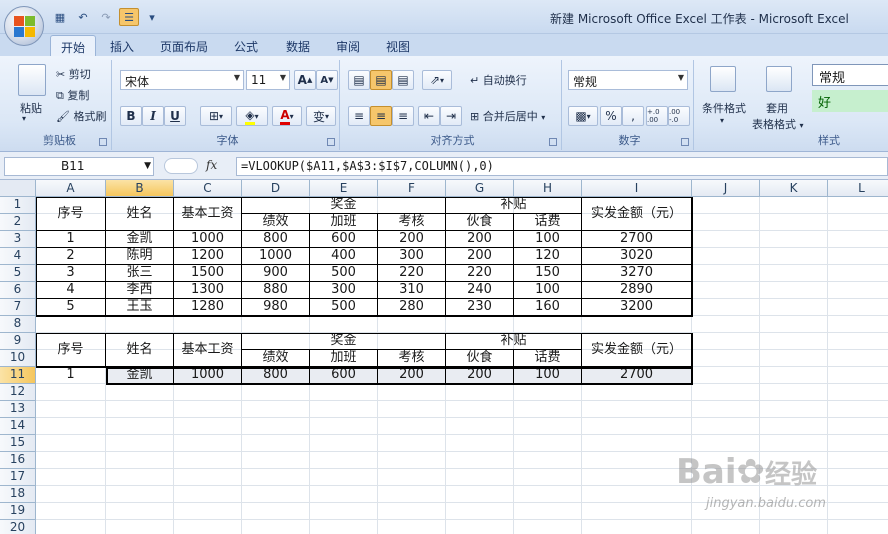 This screenshot has width=888, height=534. What do you see at coordinates (344, 375) in the screenshot?
I see `data-cell: 600` at bounding box center [344, 375].